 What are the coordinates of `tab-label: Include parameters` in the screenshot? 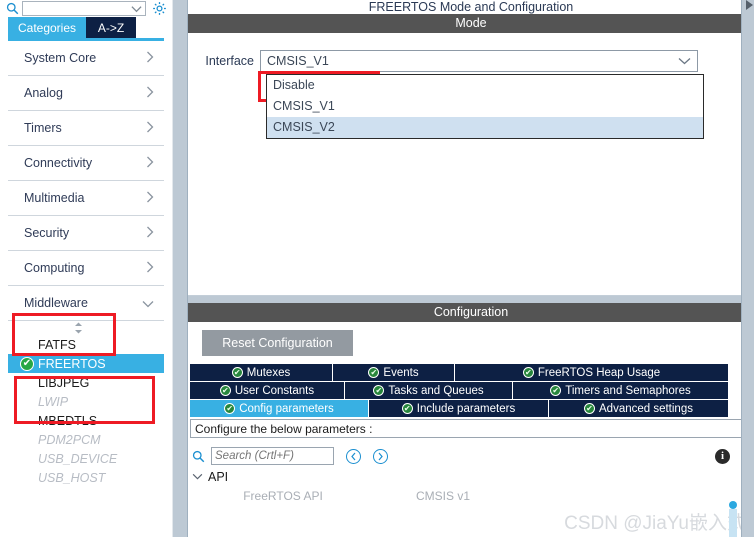 It's located at (466, 408).